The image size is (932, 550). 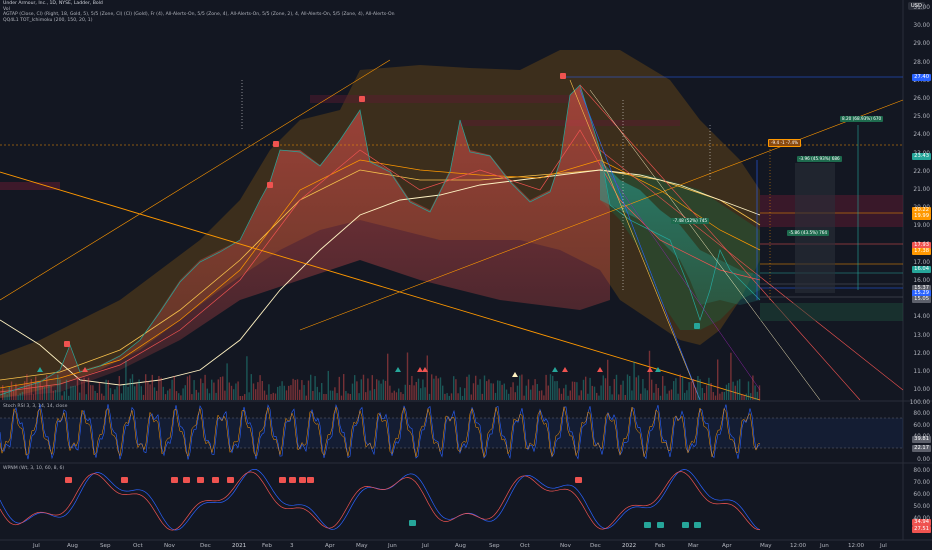 I want to click on price-tag: 16.04, so click(x=921, y=269).